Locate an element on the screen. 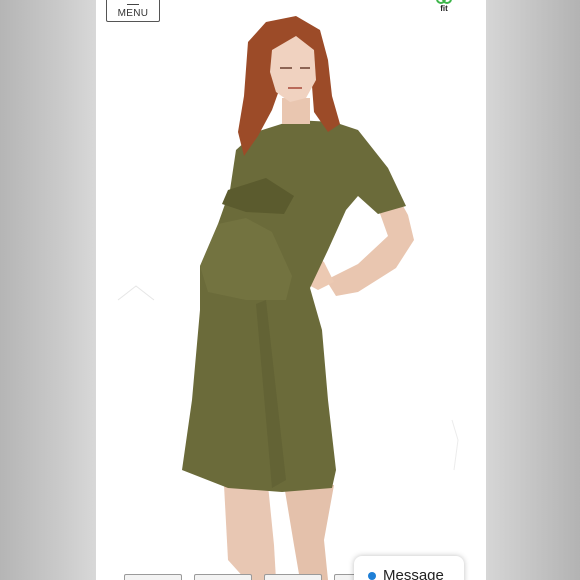  message-label: Message is located at coordinates (413, 573).